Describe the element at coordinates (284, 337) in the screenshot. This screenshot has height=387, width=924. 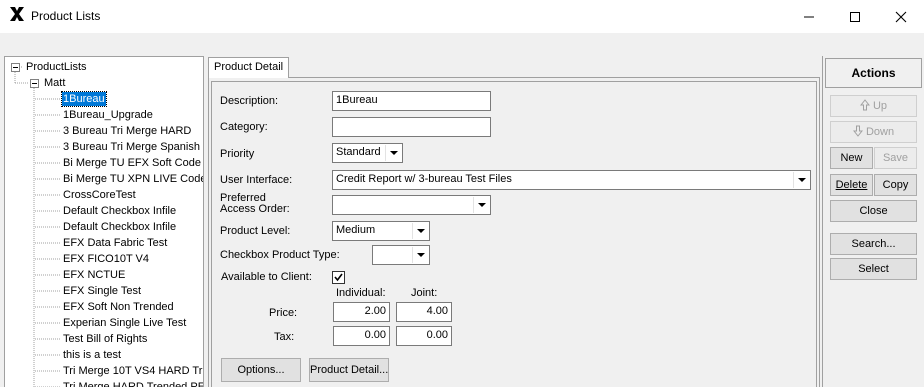
I see `tax-label: Tax:` at that location.